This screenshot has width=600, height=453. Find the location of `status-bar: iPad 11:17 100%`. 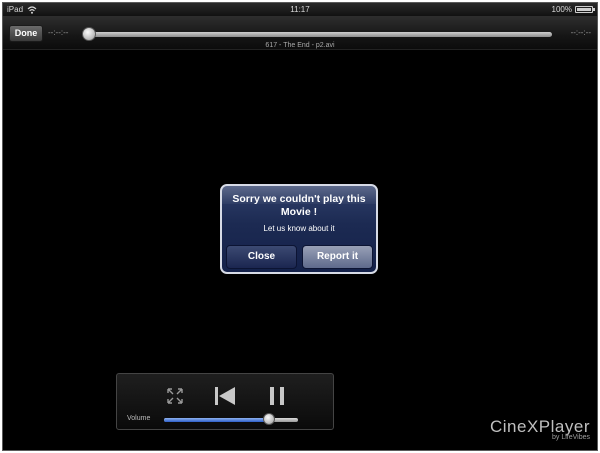

status-bar: iPad 11:17 100% is located at coordinates (300, 9).